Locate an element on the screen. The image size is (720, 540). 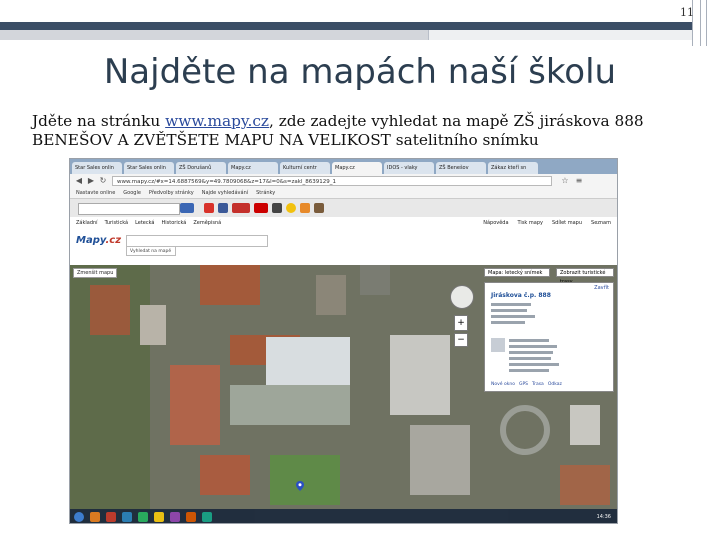
forward-icon: ▶ is located at coordinates (91, 181).